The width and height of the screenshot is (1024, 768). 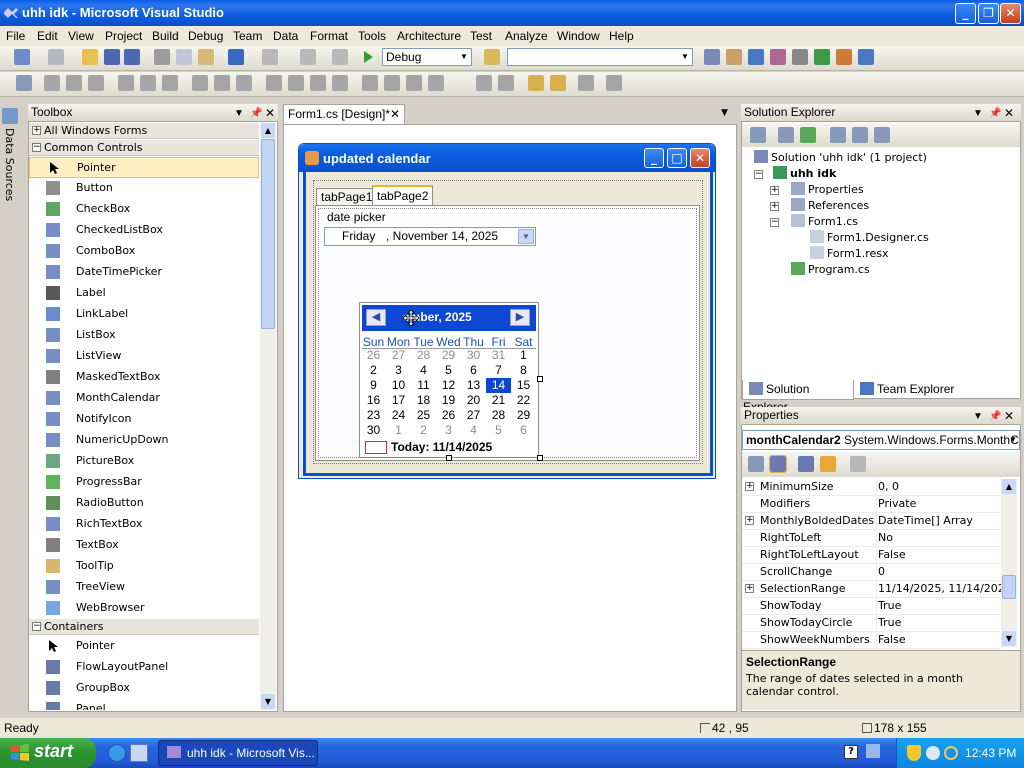 What do you see at coordinates (370, 83) in the screenshot?
I see `vertical-spacing-icon` at bounding box center [370, 83].